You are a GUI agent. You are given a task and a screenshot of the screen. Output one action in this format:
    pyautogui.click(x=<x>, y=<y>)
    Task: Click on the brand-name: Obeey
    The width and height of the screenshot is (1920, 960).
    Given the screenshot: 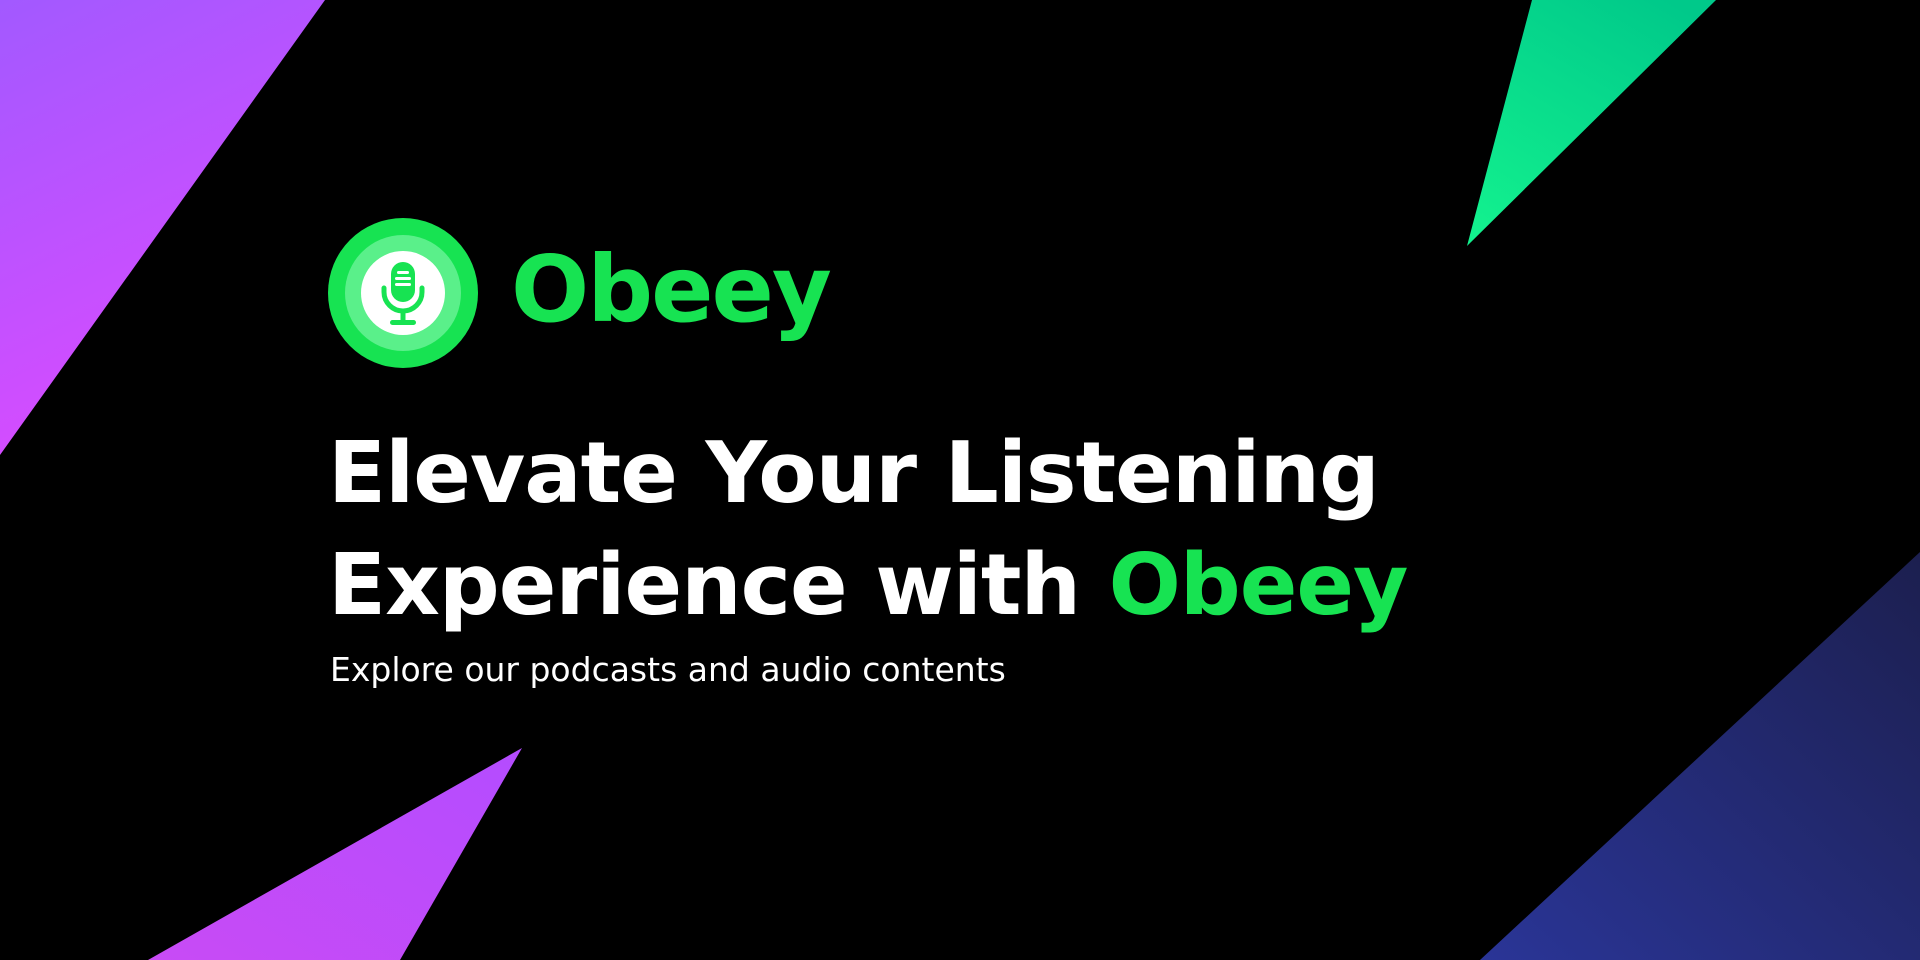 What is the action you would take?
    pyautogui.click(x=671, y=289)
    